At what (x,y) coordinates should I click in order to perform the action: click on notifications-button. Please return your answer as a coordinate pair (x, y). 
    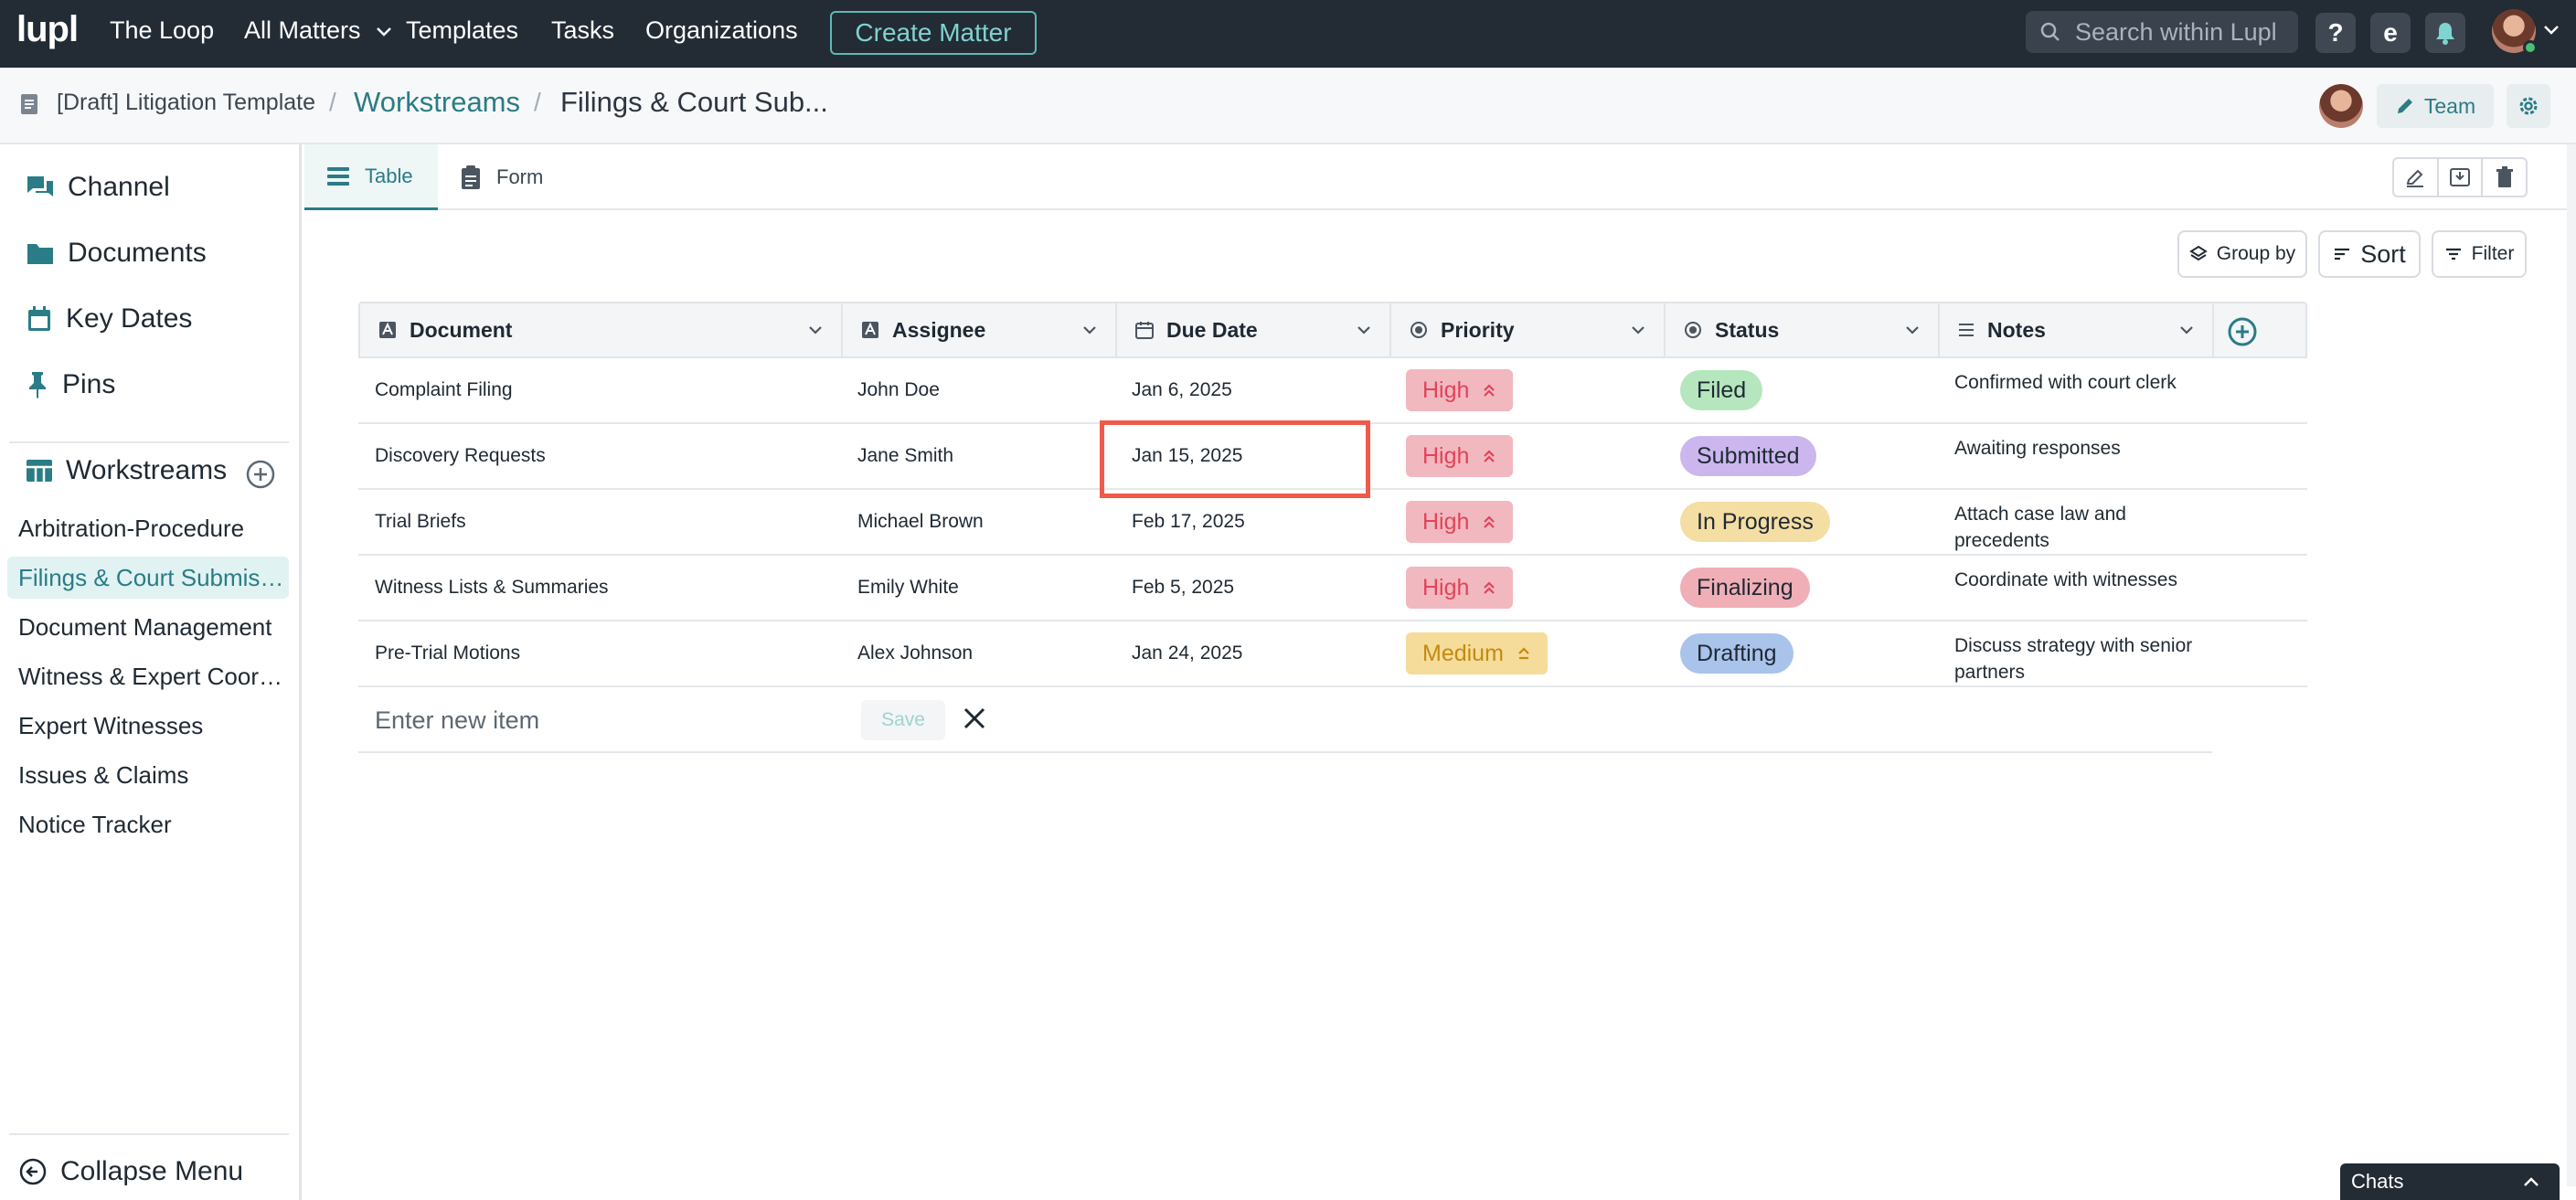
    Looking at the image, I should click on (2445, 33).